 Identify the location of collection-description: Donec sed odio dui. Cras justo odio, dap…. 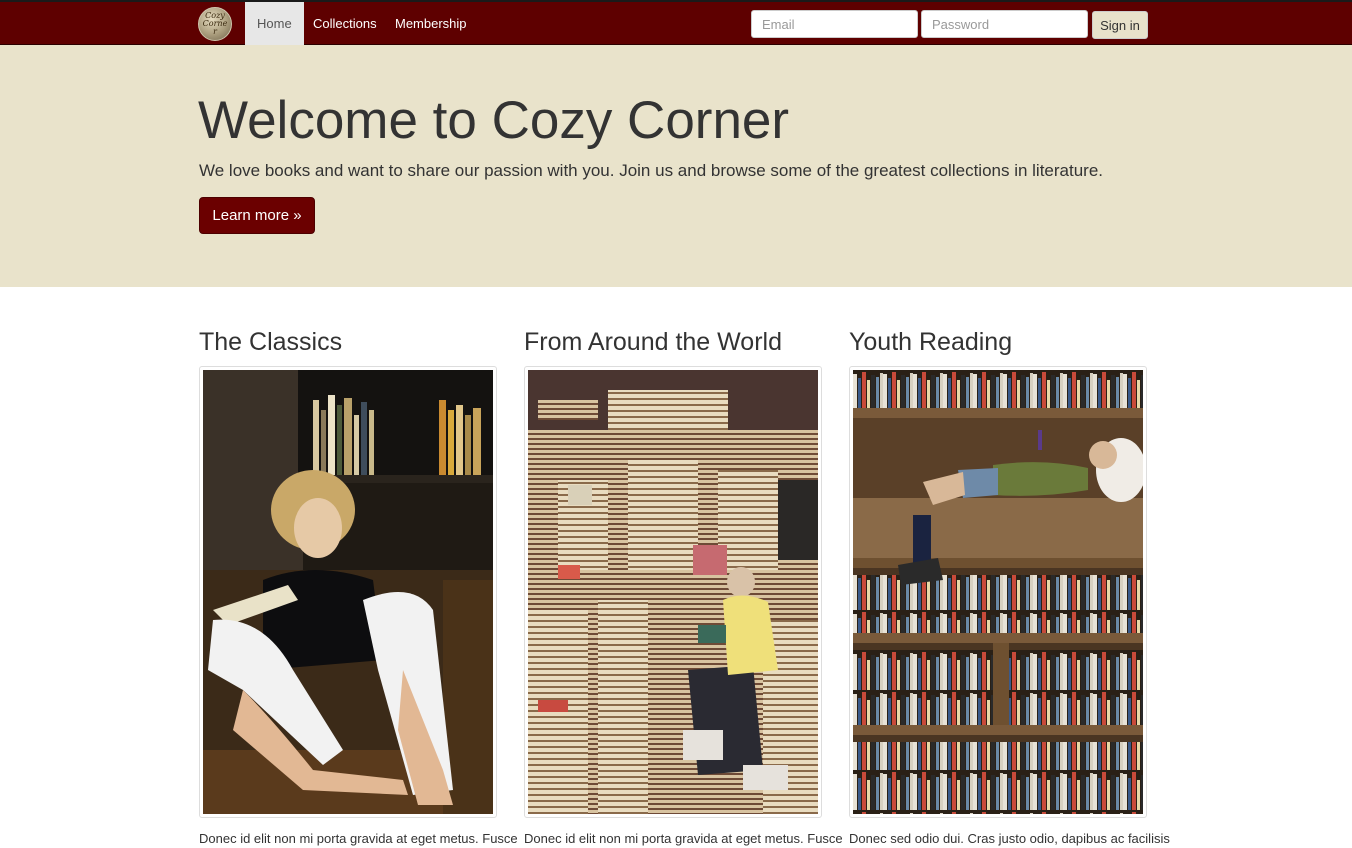
(1009, 838).